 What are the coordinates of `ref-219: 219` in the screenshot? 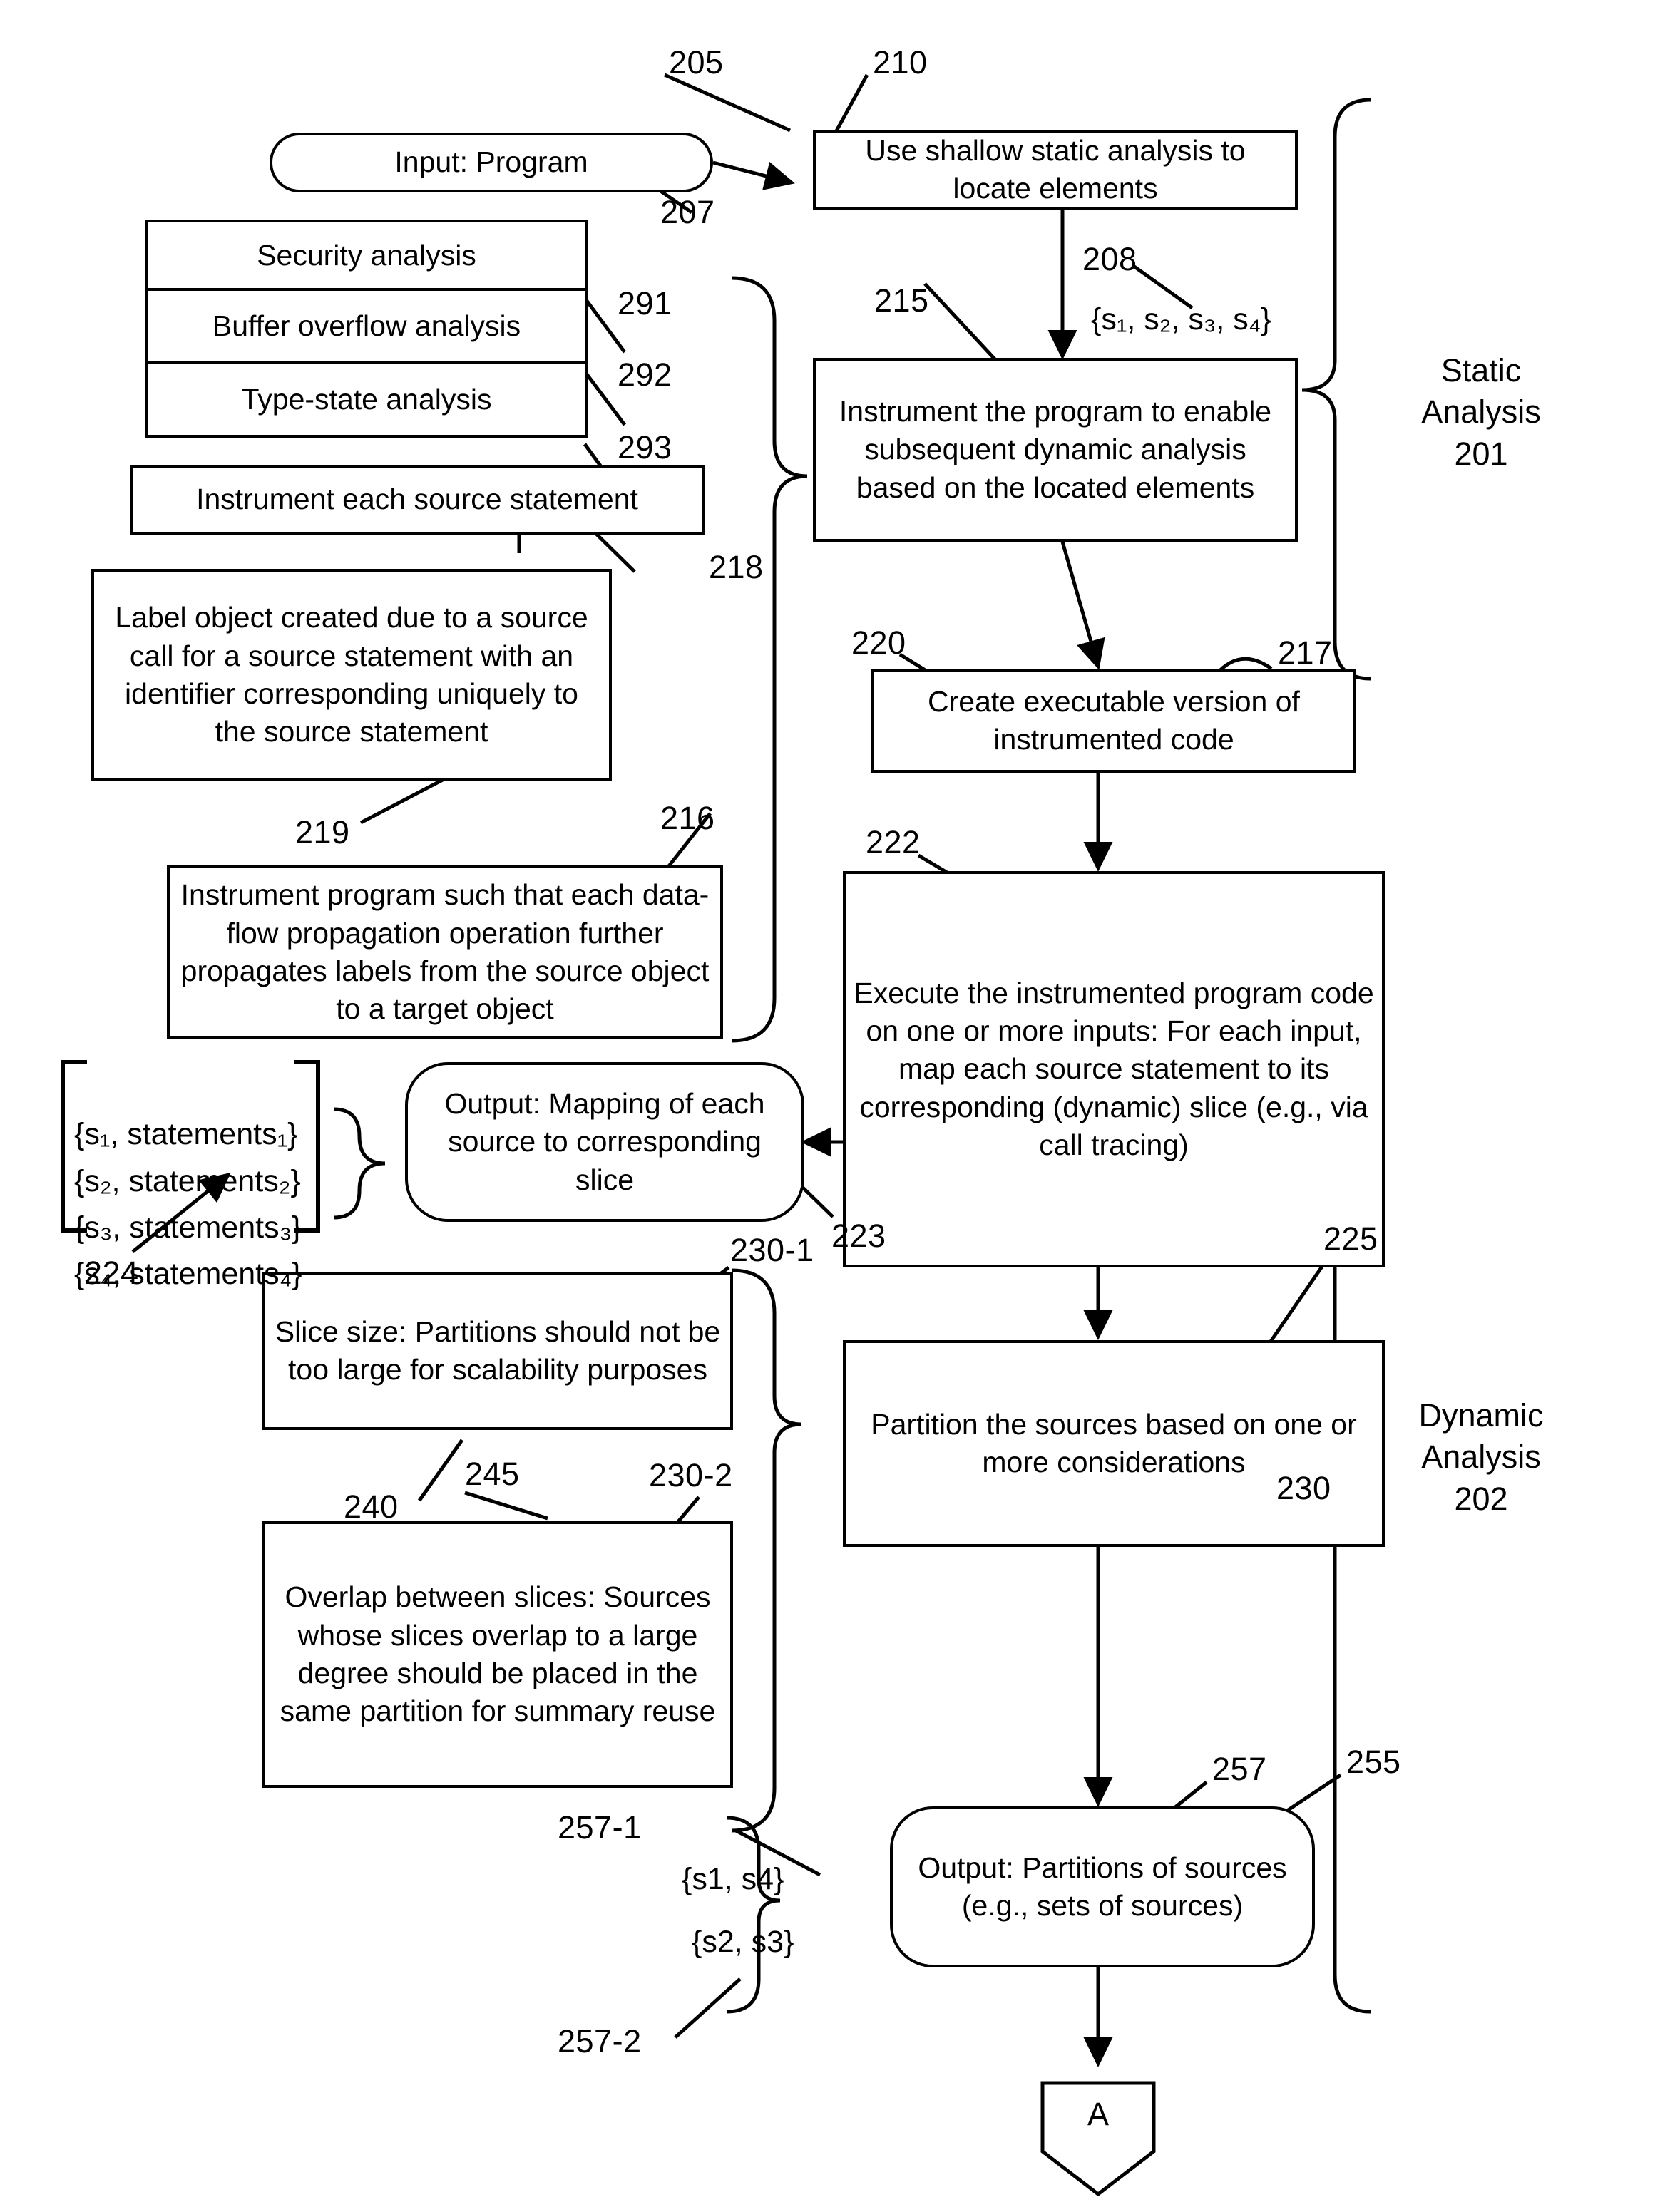 It's located at (322, 832).